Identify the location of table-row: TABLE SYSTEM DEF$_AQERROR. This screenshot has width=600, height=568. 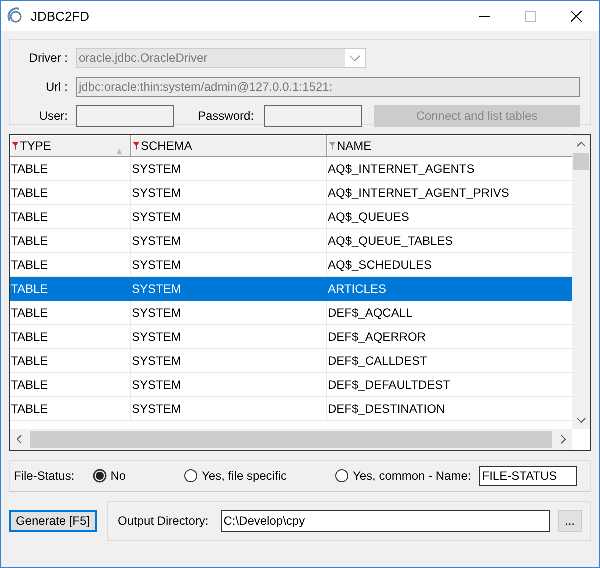
(291, 337).